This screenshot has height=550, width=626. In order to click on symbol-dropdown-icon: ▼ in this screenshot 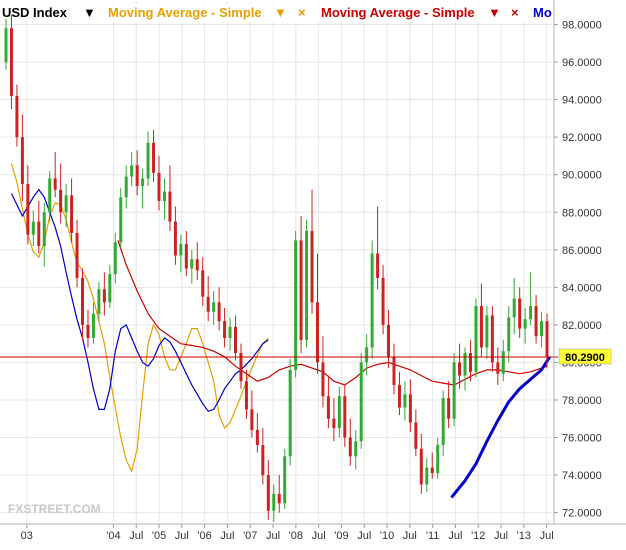, I will do `click(89, 12)`.